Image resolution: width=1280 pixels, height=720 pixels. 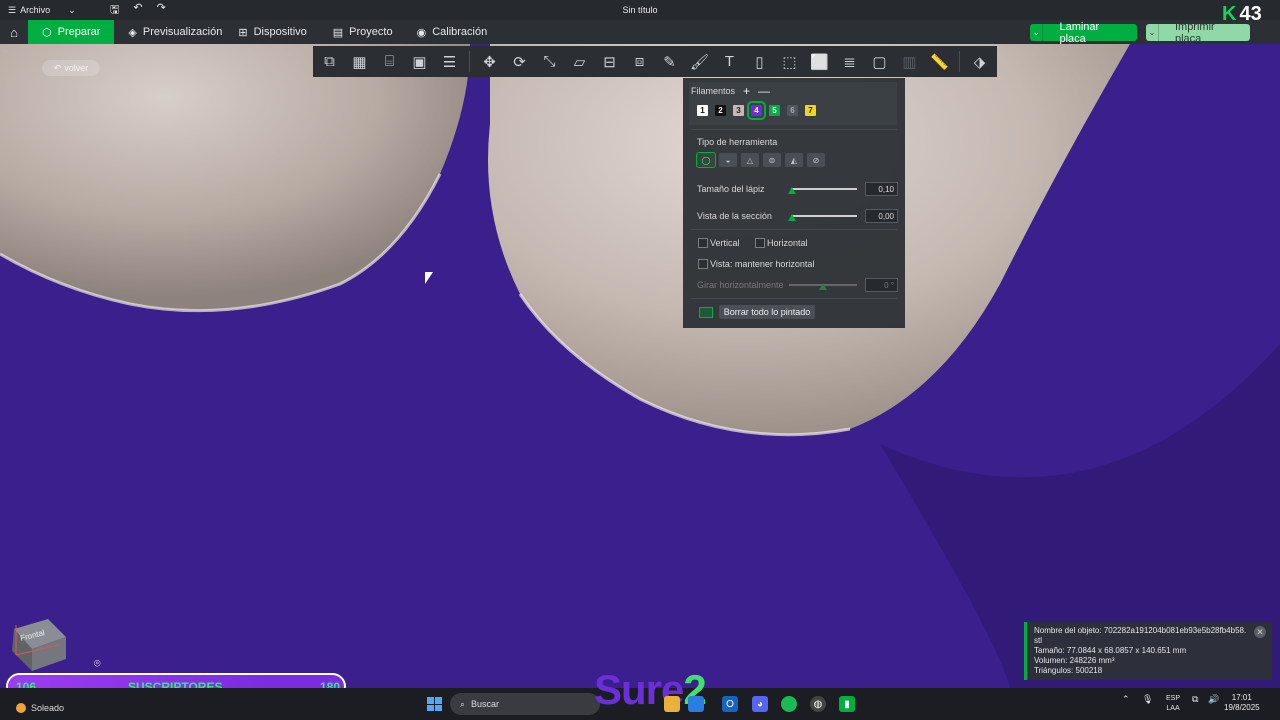 I want to click on filament-swatch: 3, so click(x=738, y=110).